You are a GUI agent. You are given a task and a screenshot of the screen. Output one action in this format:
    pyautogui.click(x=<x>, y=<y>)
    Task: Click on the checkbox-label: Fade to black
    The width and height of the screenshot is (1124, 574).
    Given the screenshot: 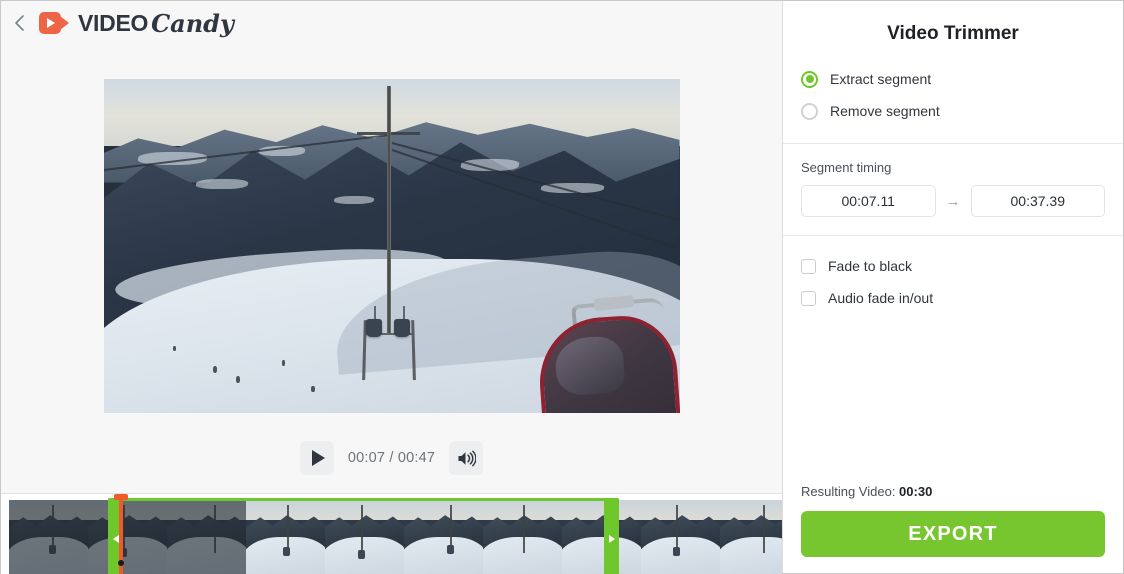 What is the action you would take?
    pyautogui.click(x=870, y=266)
    